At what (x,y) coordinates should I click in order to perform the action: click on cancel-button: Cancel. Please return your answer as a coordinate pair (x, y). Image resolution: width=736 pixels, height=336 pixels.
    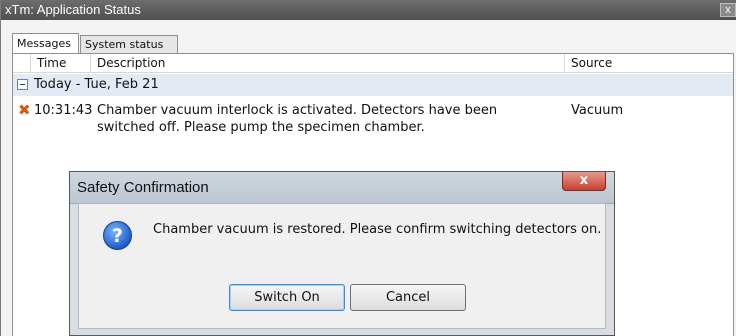
    Looking at the image, I should click on (408, 297).